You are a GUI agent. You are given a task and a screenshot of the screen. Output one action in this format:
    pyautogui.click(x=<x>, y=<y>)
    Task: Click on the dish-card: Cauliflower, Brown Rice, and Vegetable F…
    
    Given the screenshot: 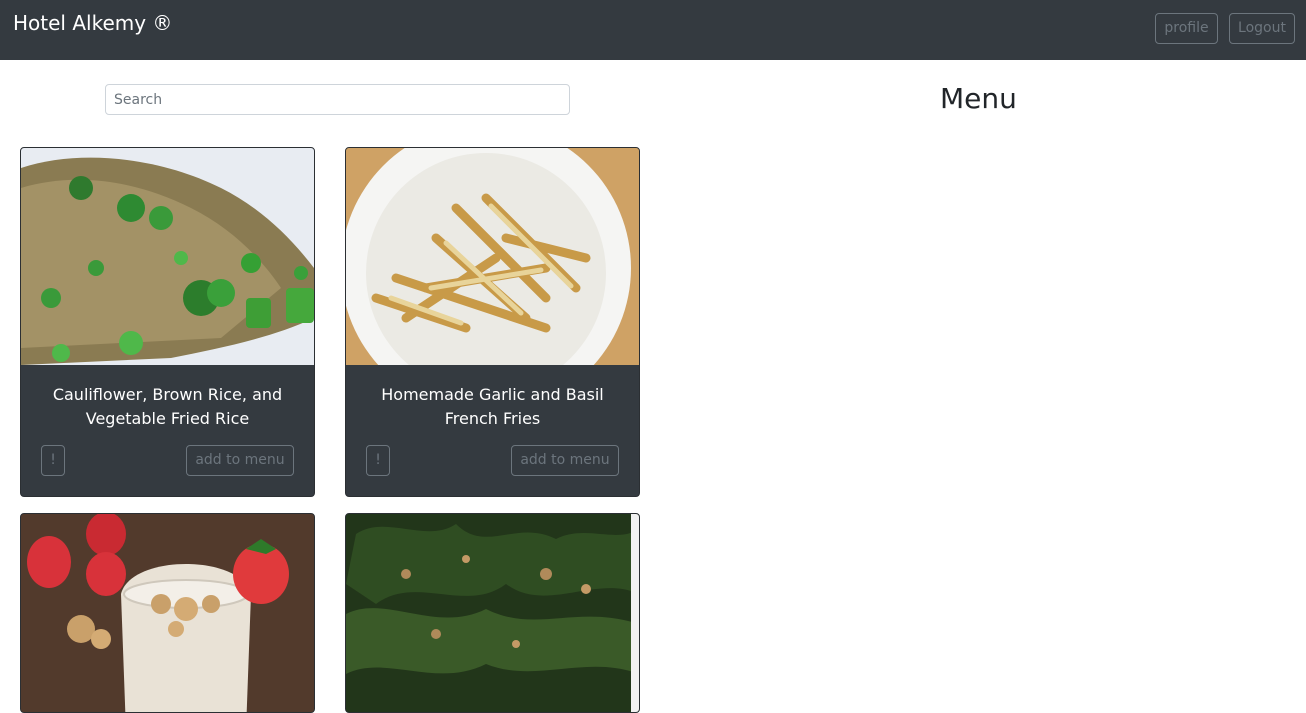 What is the action you would take?
    pyautogui.click(x=167, y=322)
    